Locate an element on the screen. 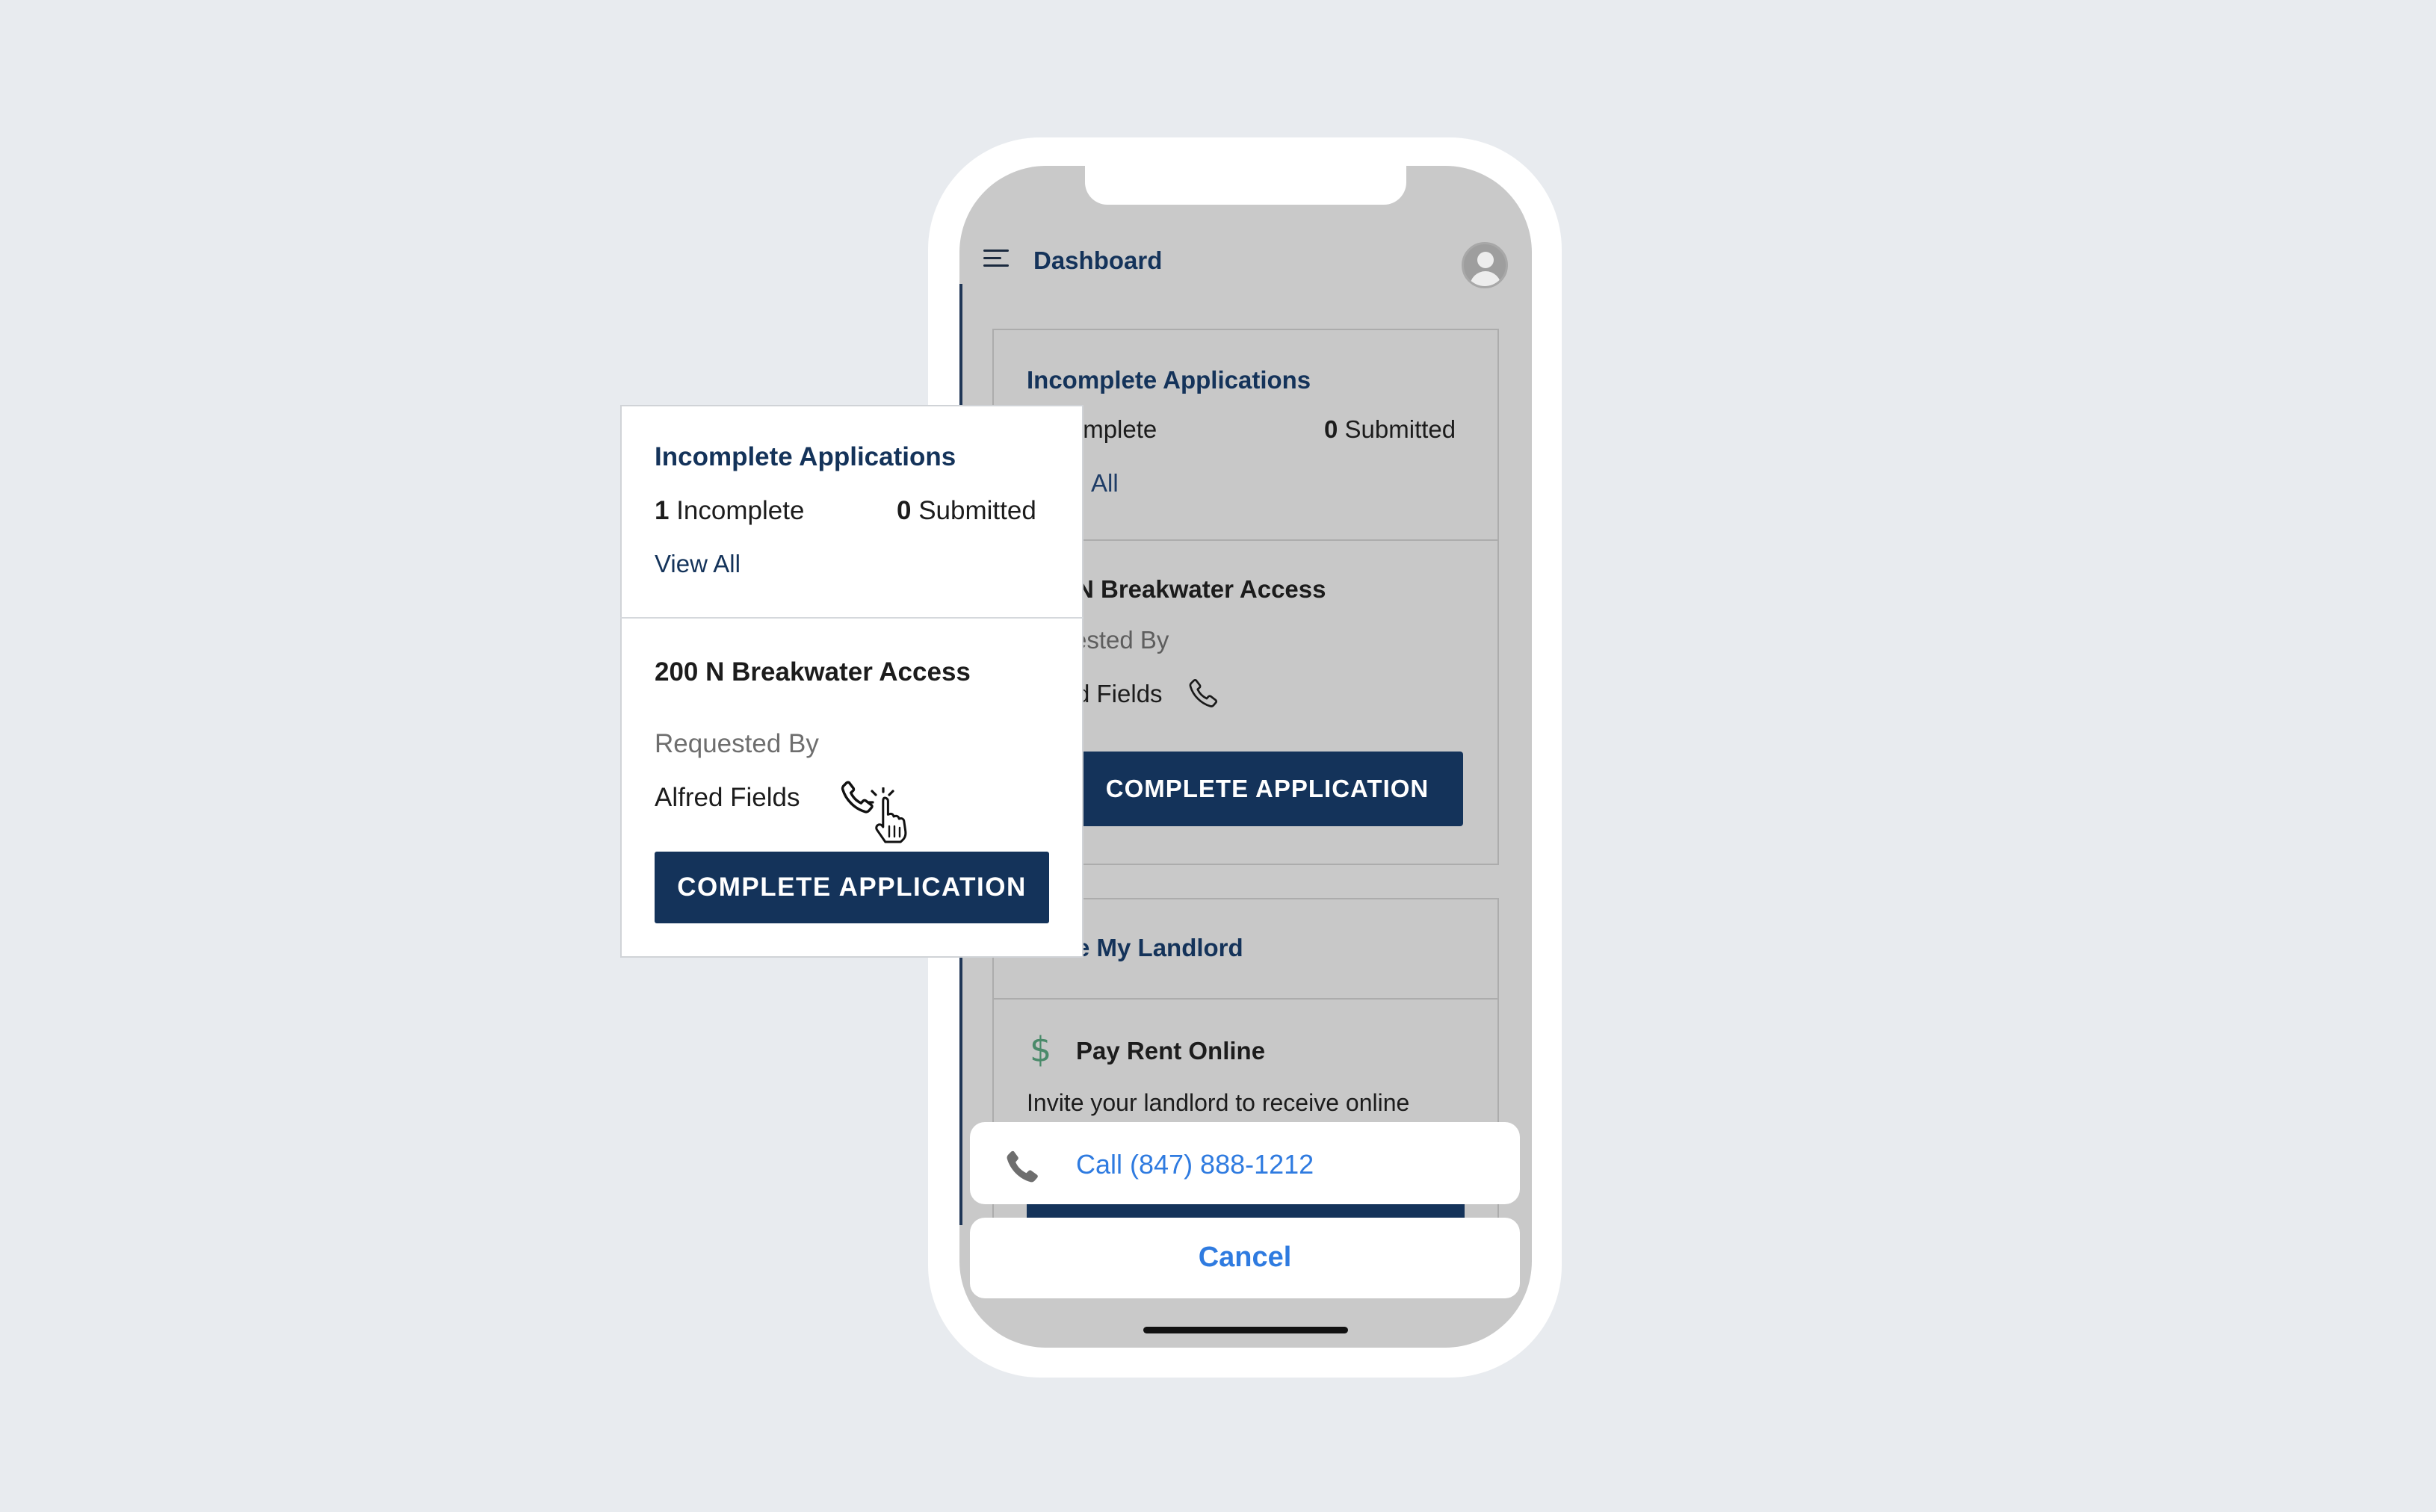 The image size is (2436, 1512). hand-pointer-icon is located at coordinates (891, 819).